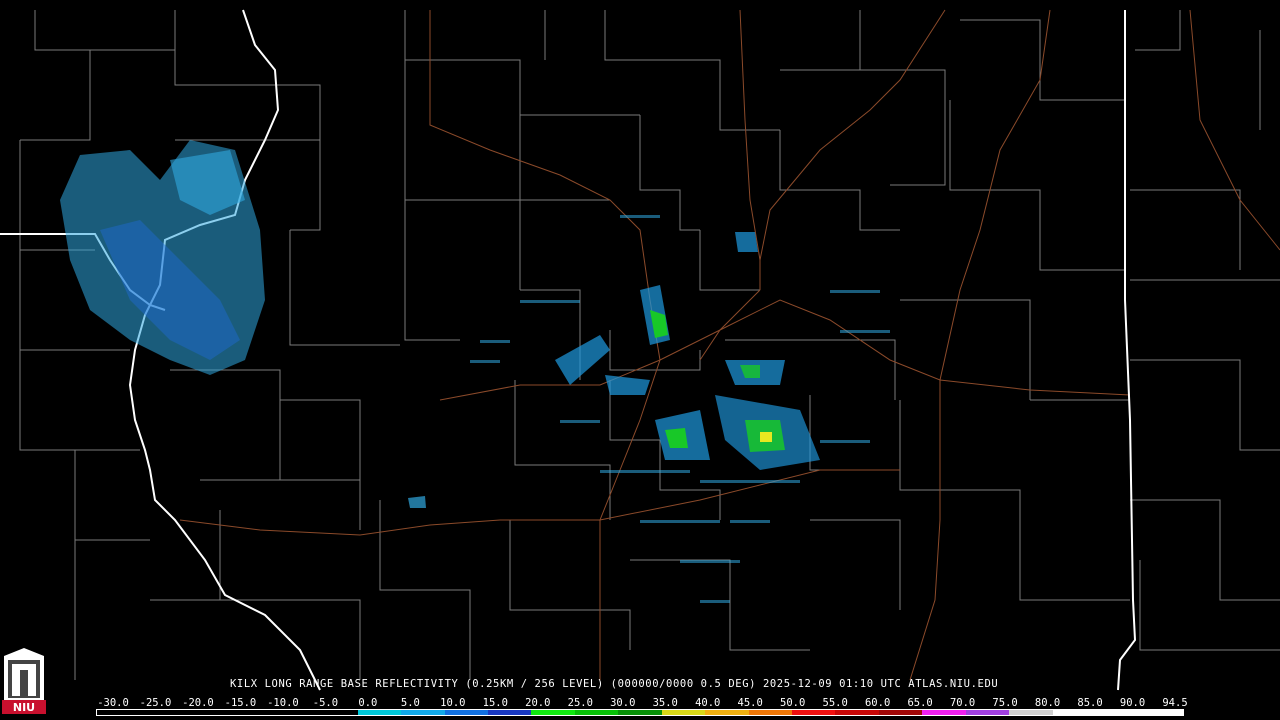  Describe the element at coordinates (1175, 703) in the screenshot. I see `legend-tick-label: 94.5` at that location.